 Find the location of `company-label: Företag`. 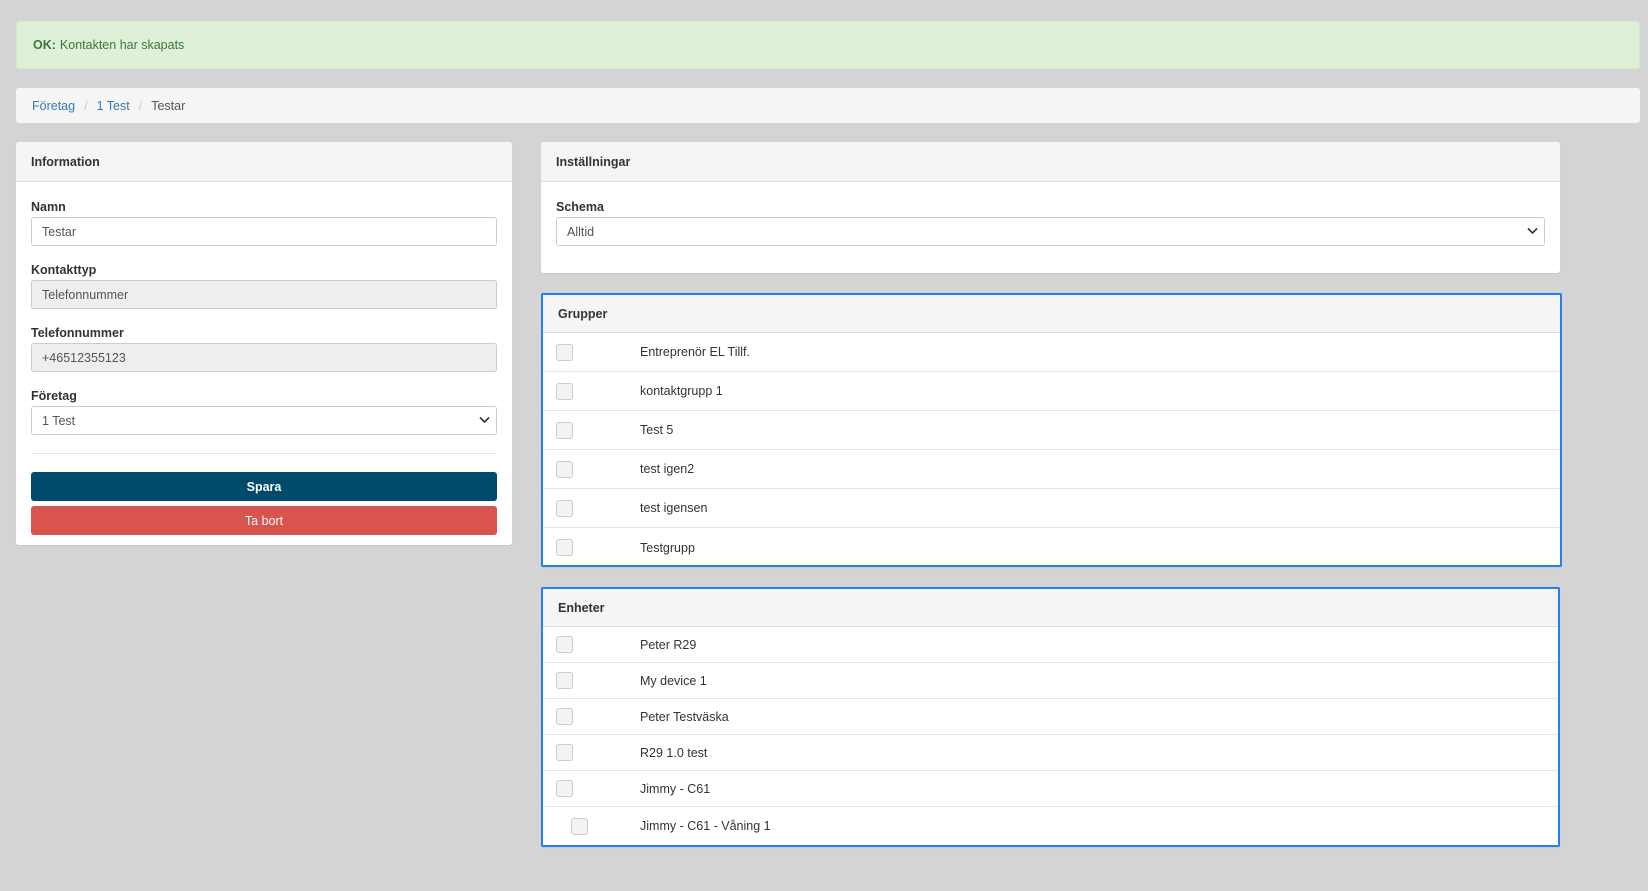

company-label: Företag is located at coordinates (54, 396).